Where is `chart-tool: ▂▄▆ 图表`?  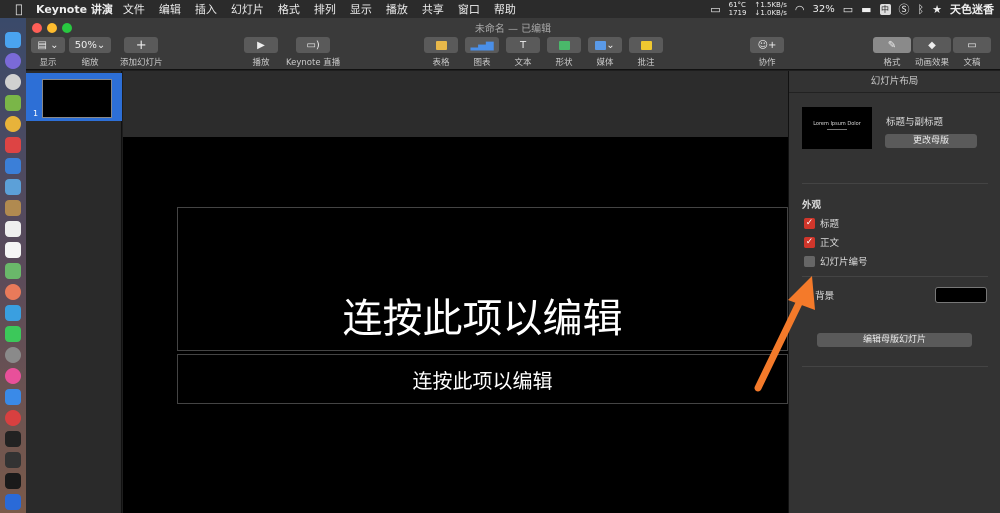
chart-tool: ▂▄▆ 图表 is located at coordinates (482, 52).